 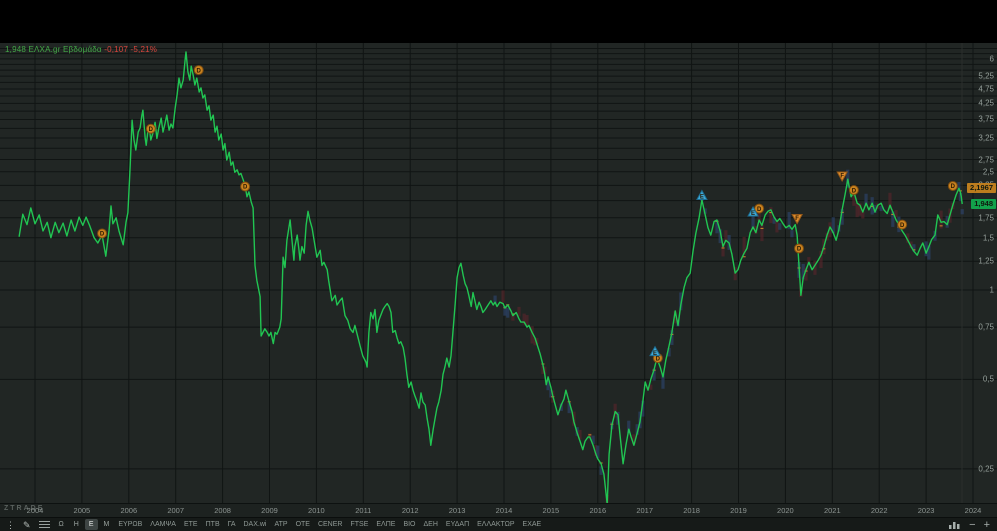 I want to click on year-axis-label: 2009, so click(x=269, y=510).